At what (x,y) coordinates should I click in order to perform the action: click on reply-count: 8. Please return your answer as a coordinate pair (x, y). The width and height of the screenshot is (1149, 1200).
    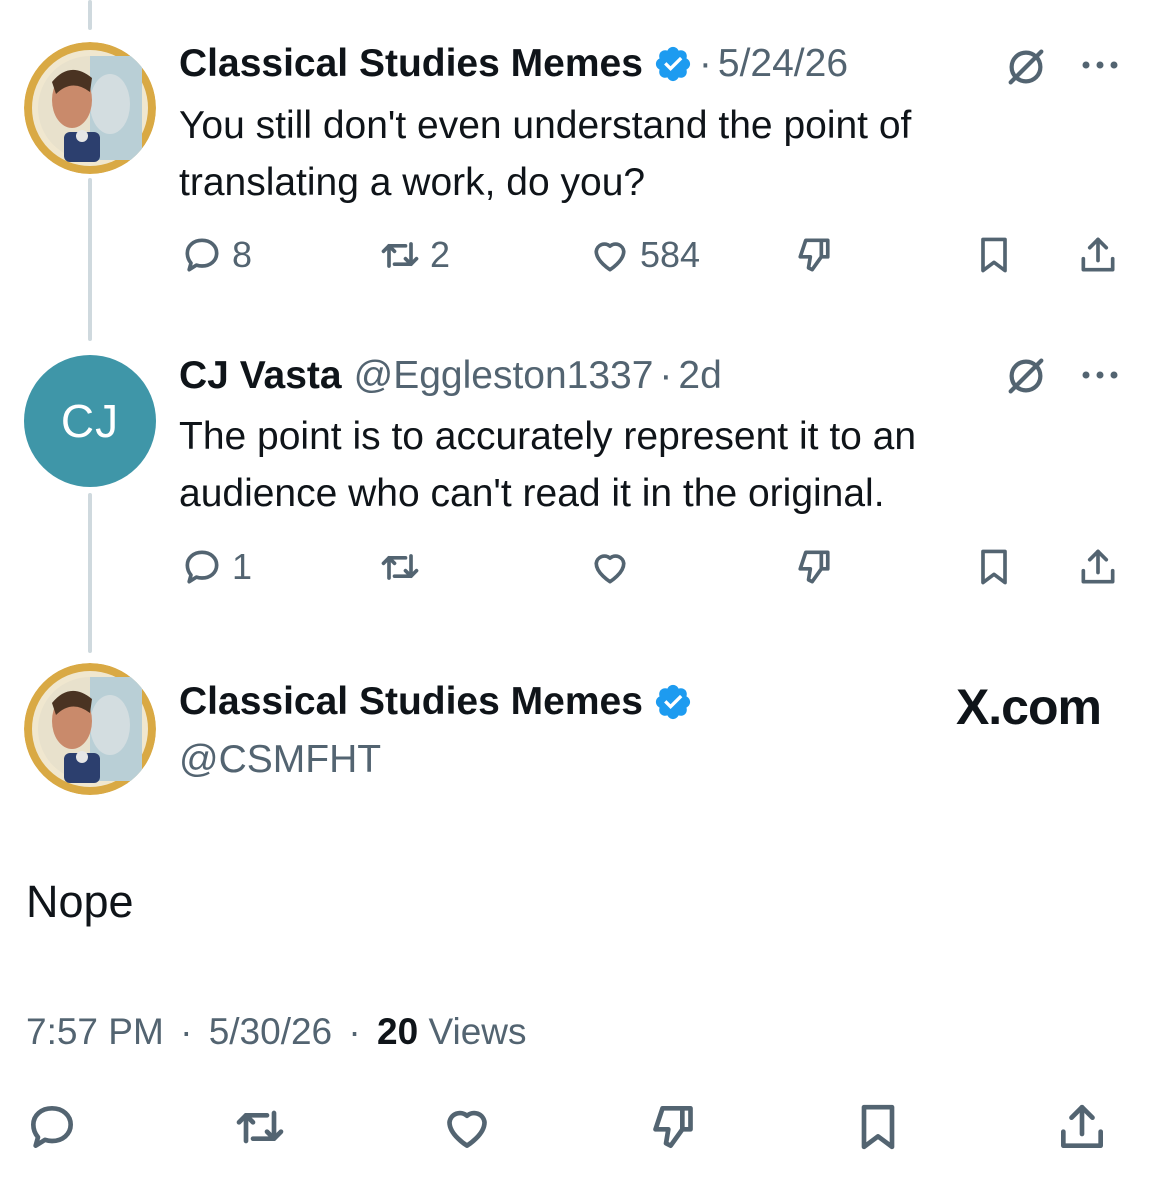
    Looking at the image, I should click on (242, 254).